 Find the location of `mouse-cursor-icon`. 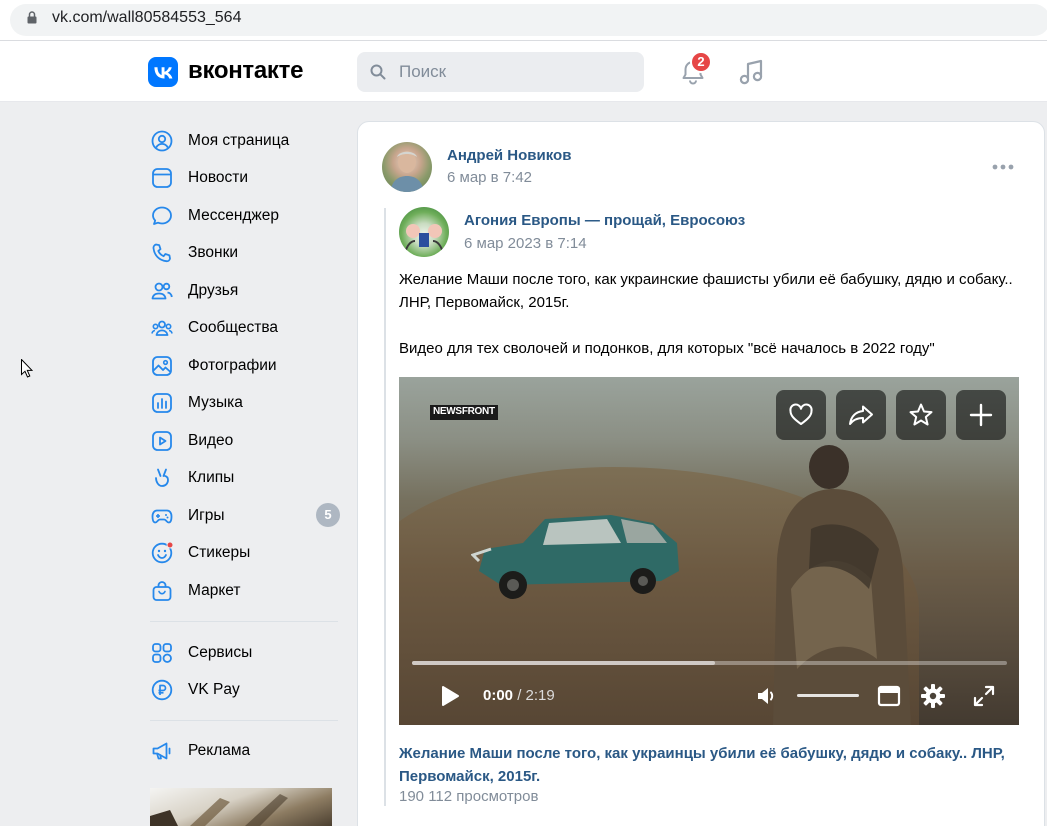

mouse-cursor-icon is located at coordinates (27, 368).